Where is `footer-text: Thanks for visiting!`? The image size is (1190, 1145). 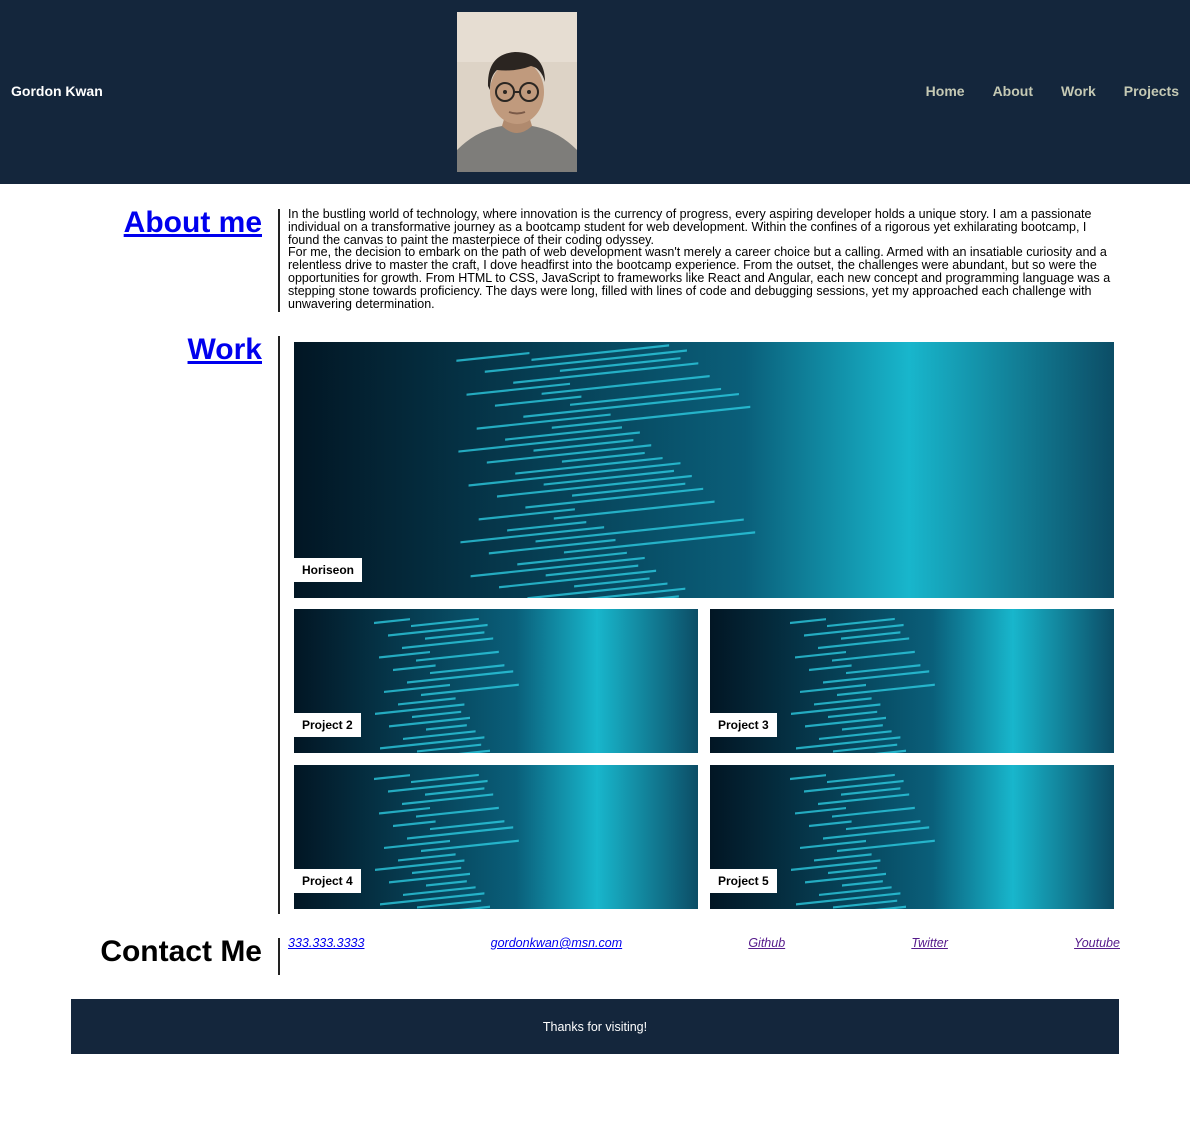 footer-text: Thanks for visiting! is located at coordinates (595, 1026).